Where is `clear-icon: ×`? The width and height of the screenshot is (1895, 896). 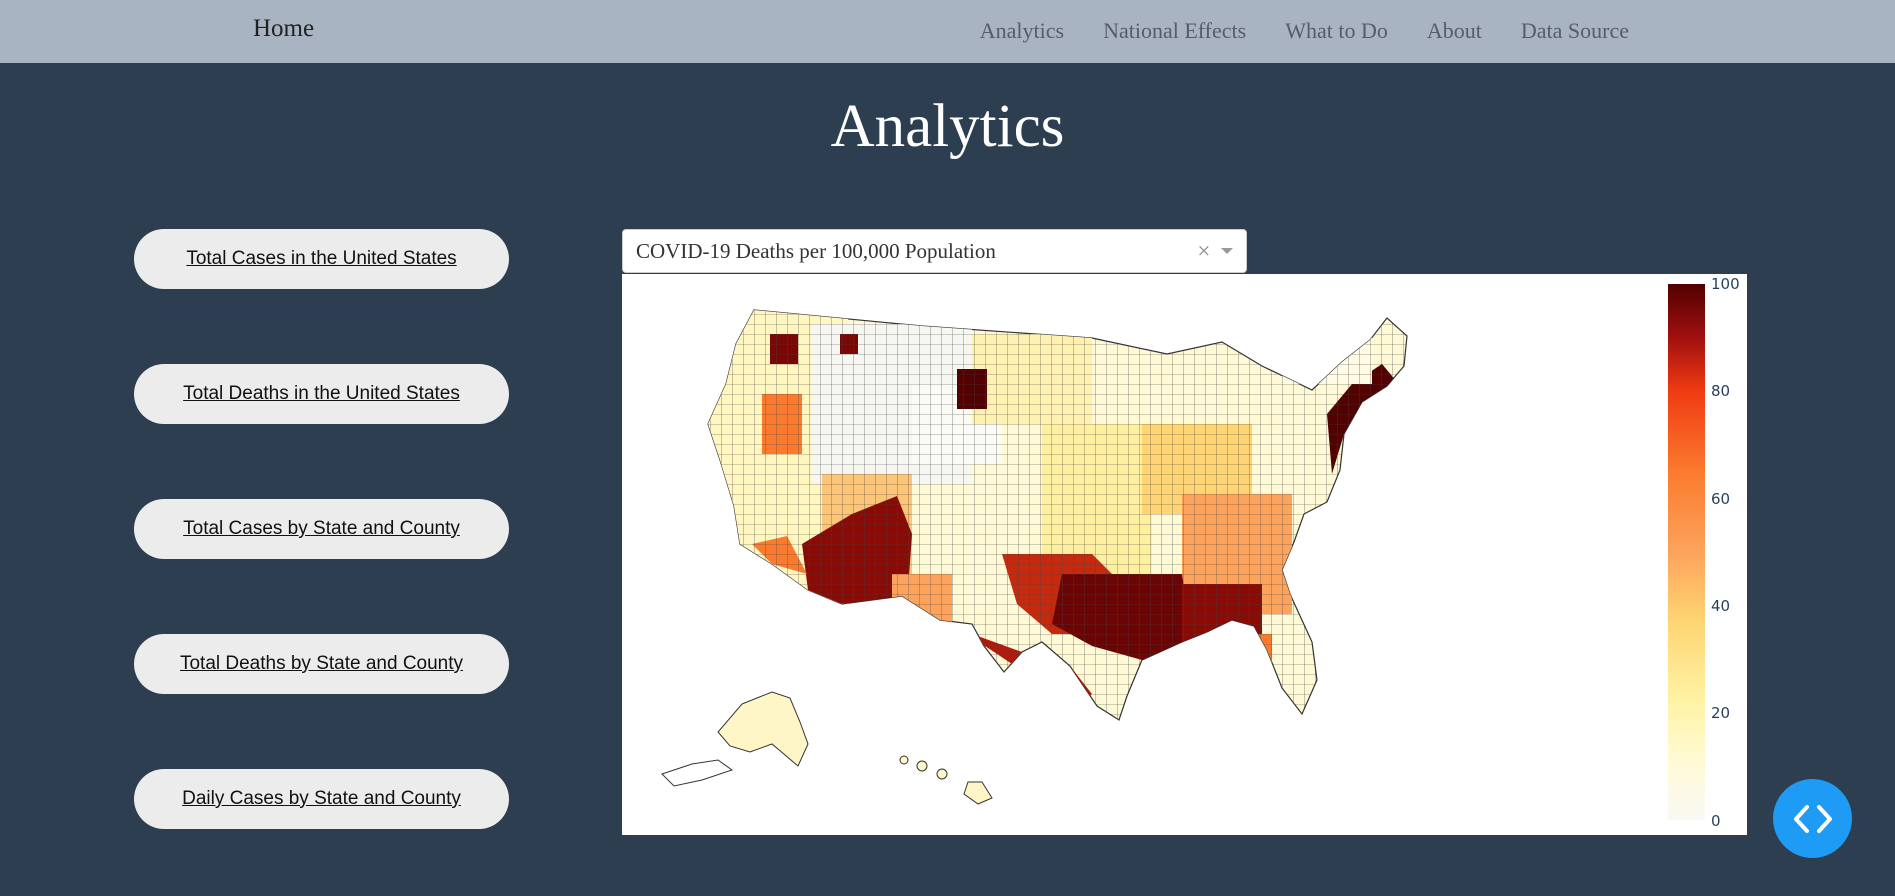
clear-icon: × is located at coordinates (1204, 251).